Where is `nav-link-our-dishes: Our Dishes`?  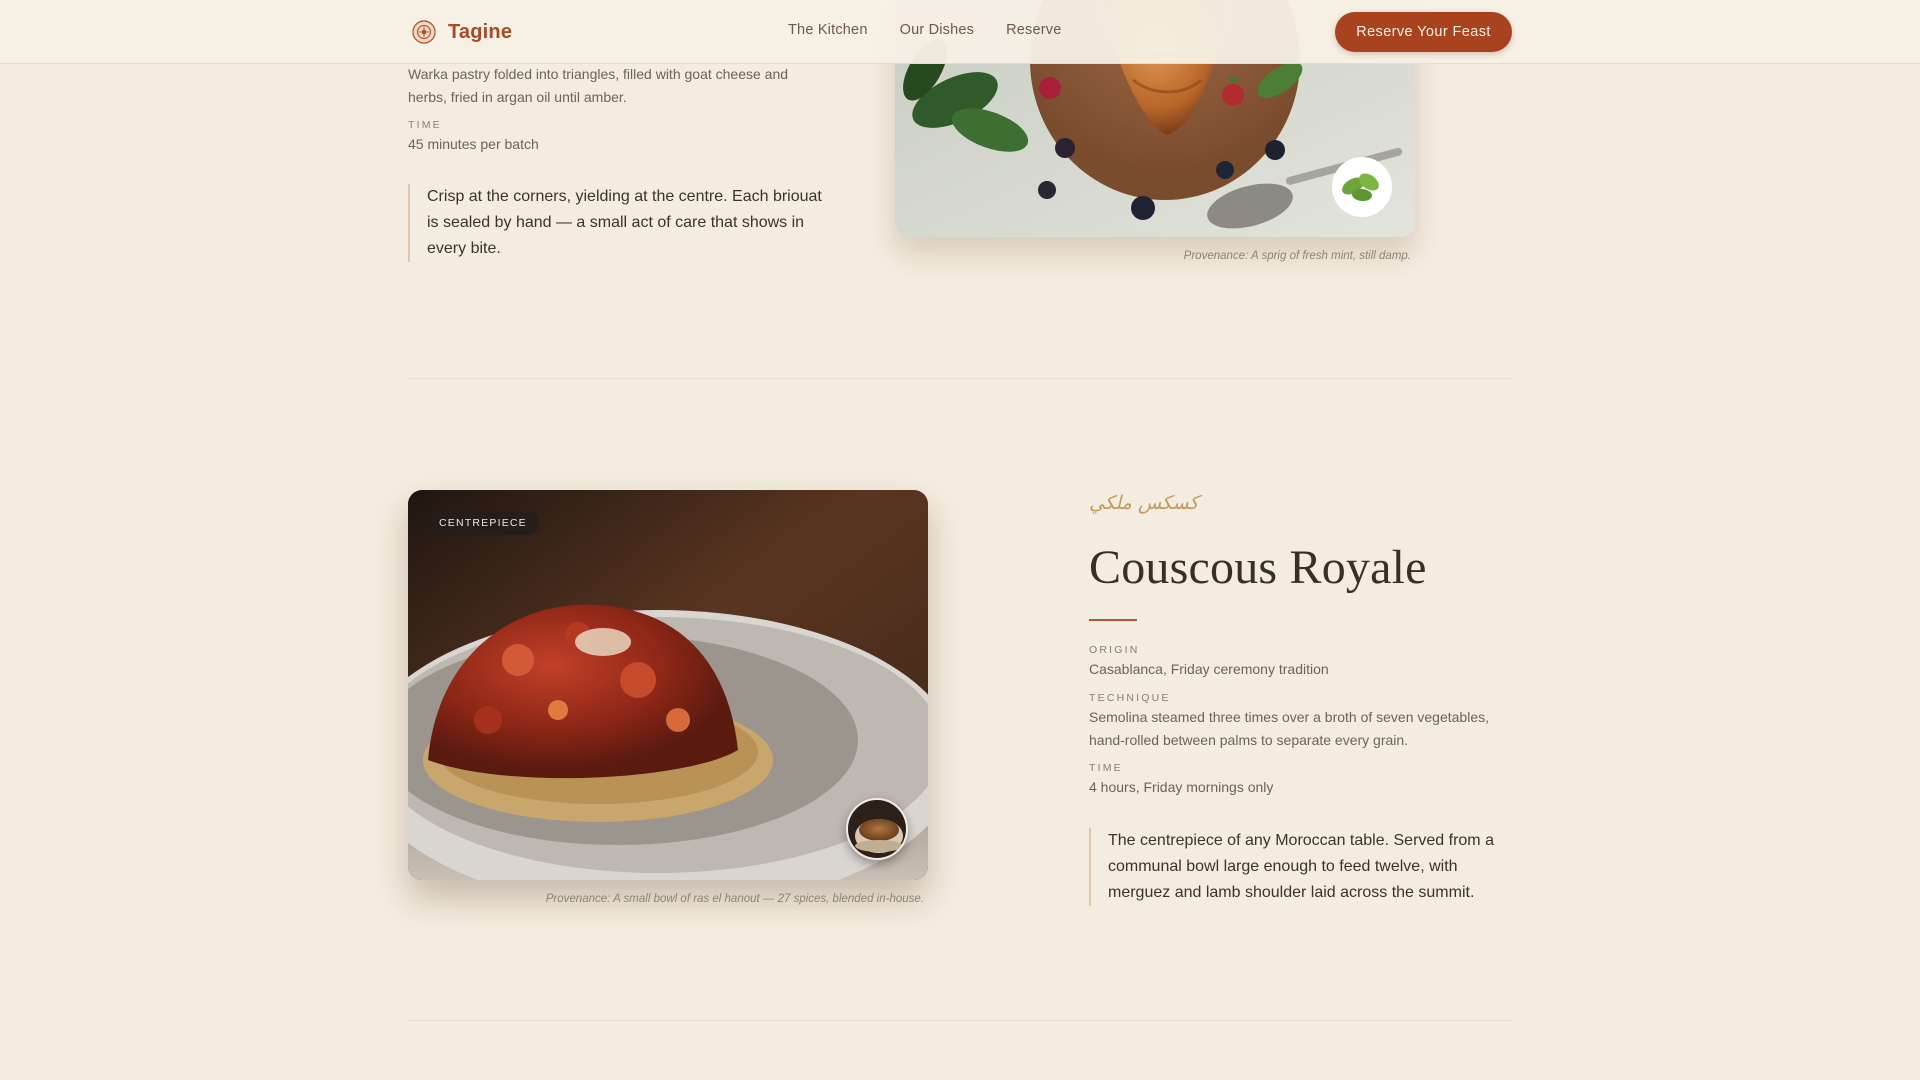 nav-link-our-dishes: Our Dishes is located at coordinates (937, 30).